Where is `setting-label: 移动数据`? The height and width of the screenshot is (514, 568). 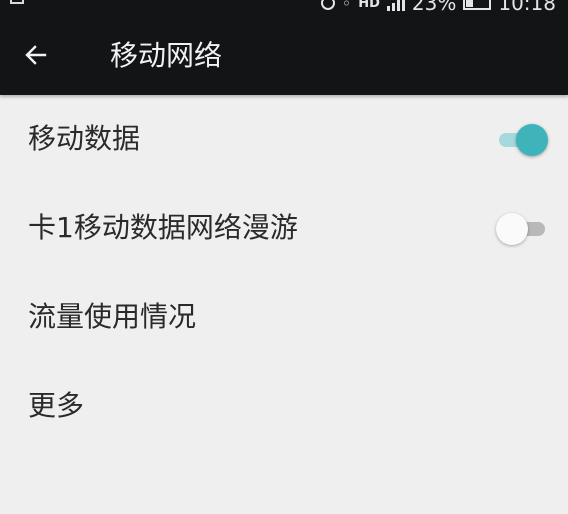 setting-label: 移动数据 is located at coordinates (84, 138).